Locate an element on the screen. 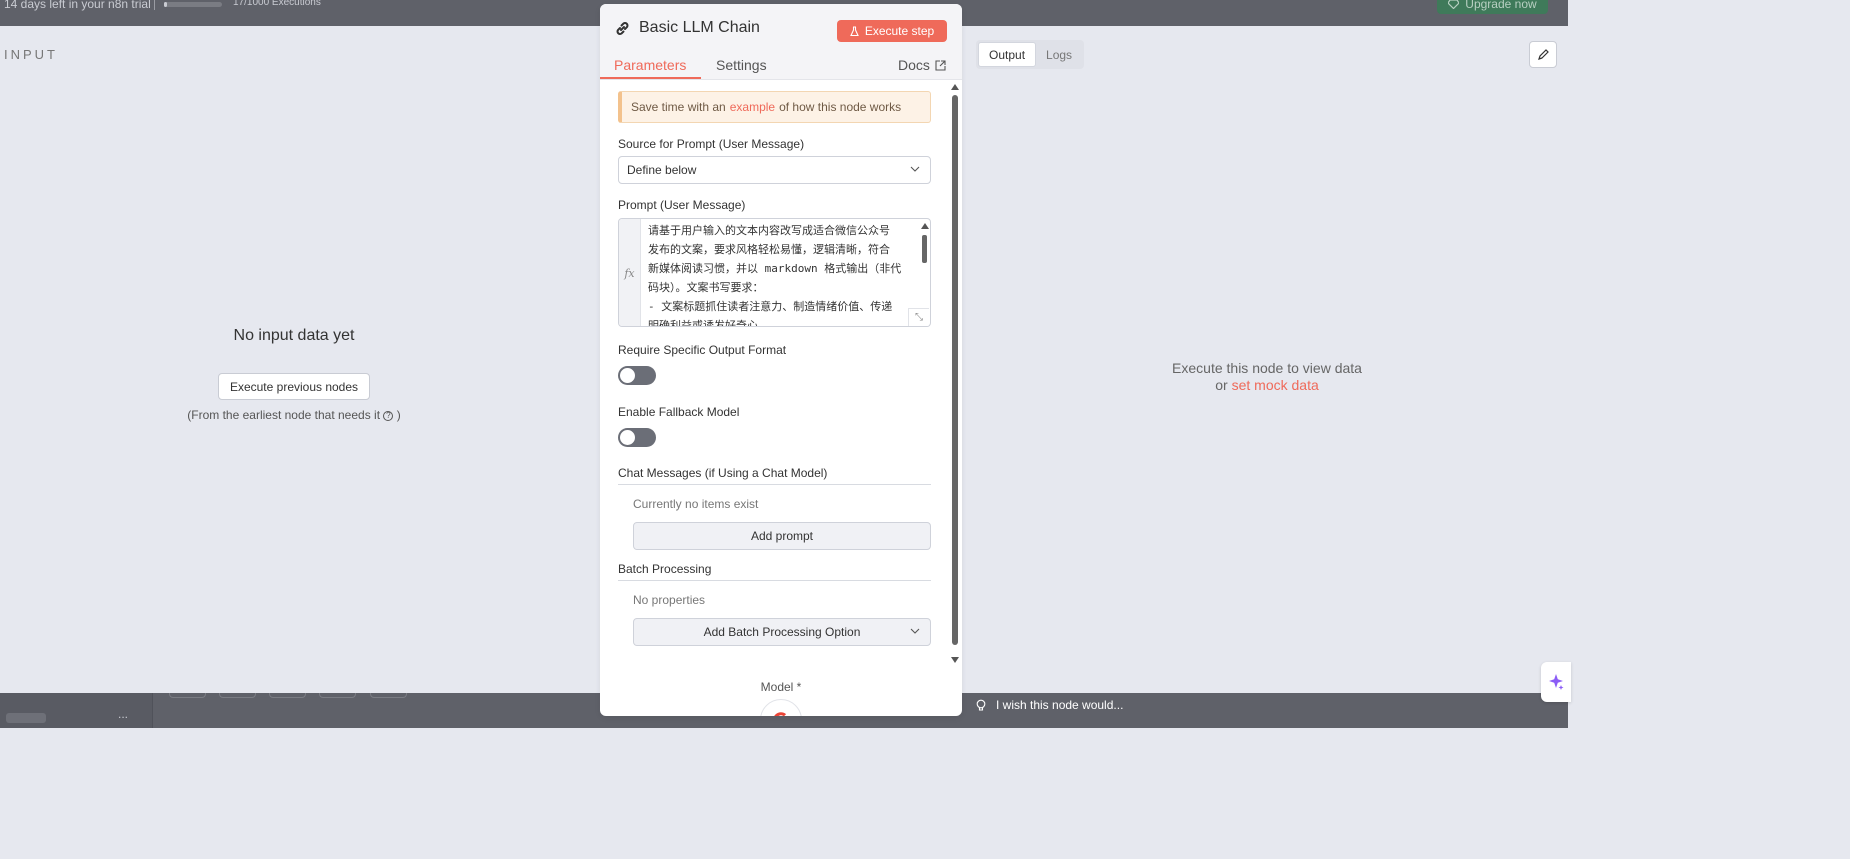 This screenshot has width=1850, height=859. ai-assistant-button is located at coordinates (1556, 682).